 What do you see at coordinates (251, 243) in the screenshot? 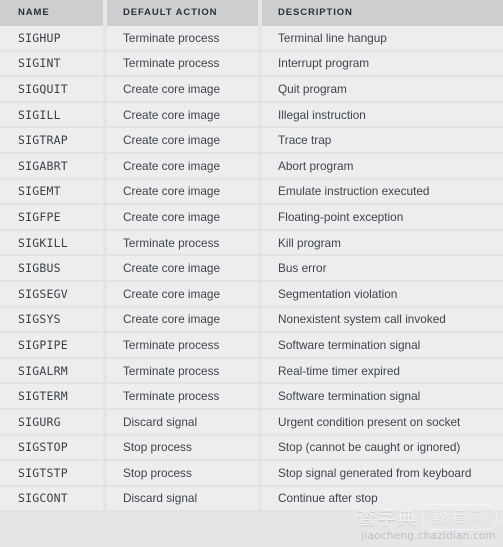
I see `table-row: SIGKILL Terminate process Kill program` at bounding box center [251, 243].